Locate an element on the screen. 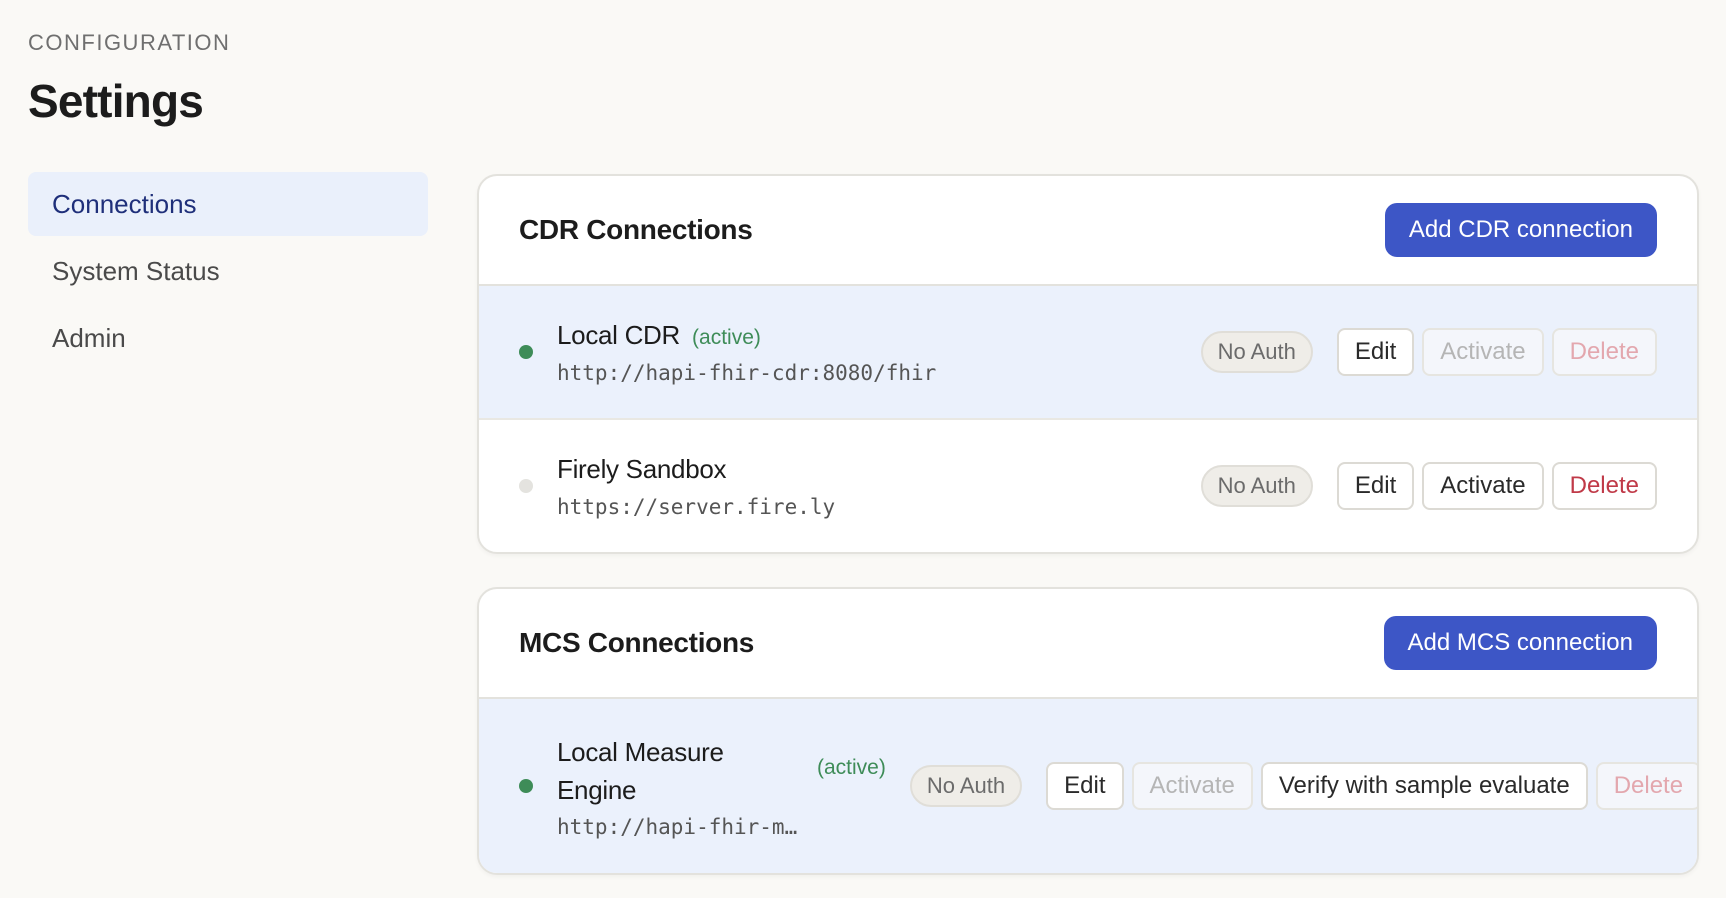 This screenshot has height=898, width=1726. cdr-card-header: CDR Connections Add CDR connection is located at coordinates (1088, 231).